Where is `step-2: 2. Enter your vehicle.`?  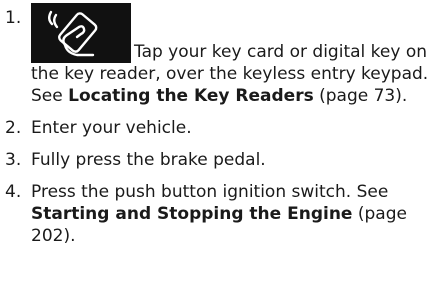
step-2: 2. Enter your vehicle. is located at coordinates (221, 128).